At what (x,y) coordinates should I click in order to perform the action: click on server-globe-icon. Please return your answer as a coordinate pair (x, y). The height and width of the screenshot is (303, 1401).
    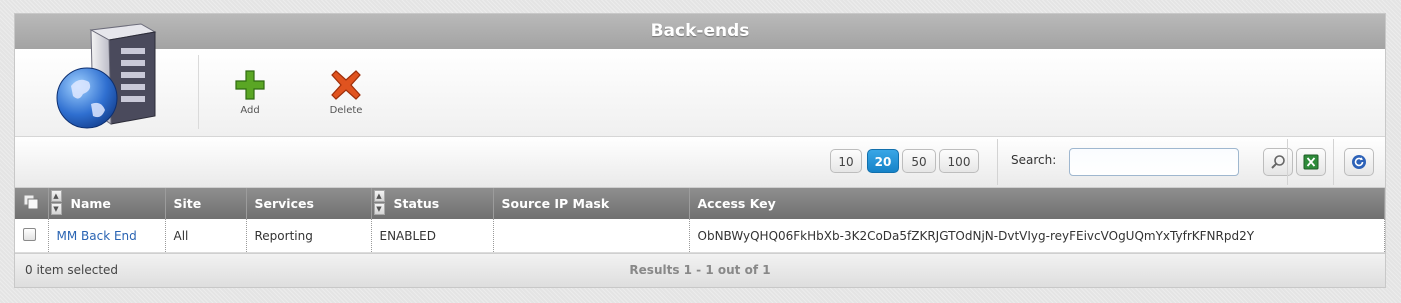
    Looking at the image, I should click on (106, 76).